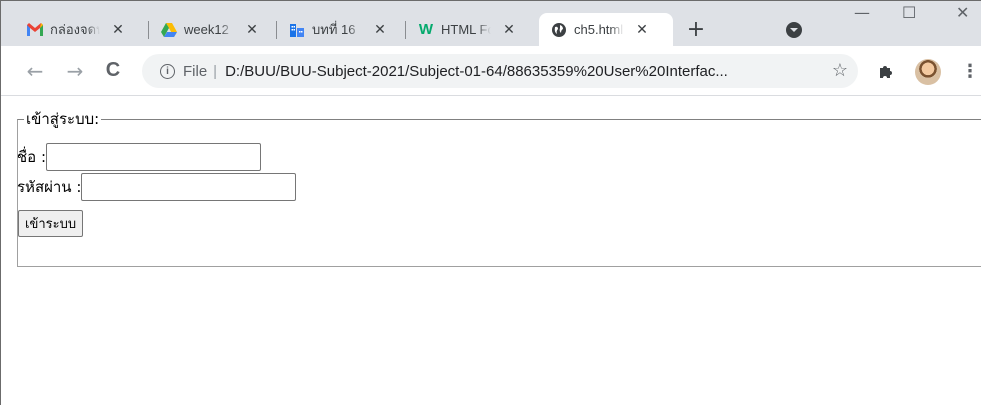  What do you see at coordinates (189, 187) in the screenshot?
I see `password-input` at bounding box center [189, 187].